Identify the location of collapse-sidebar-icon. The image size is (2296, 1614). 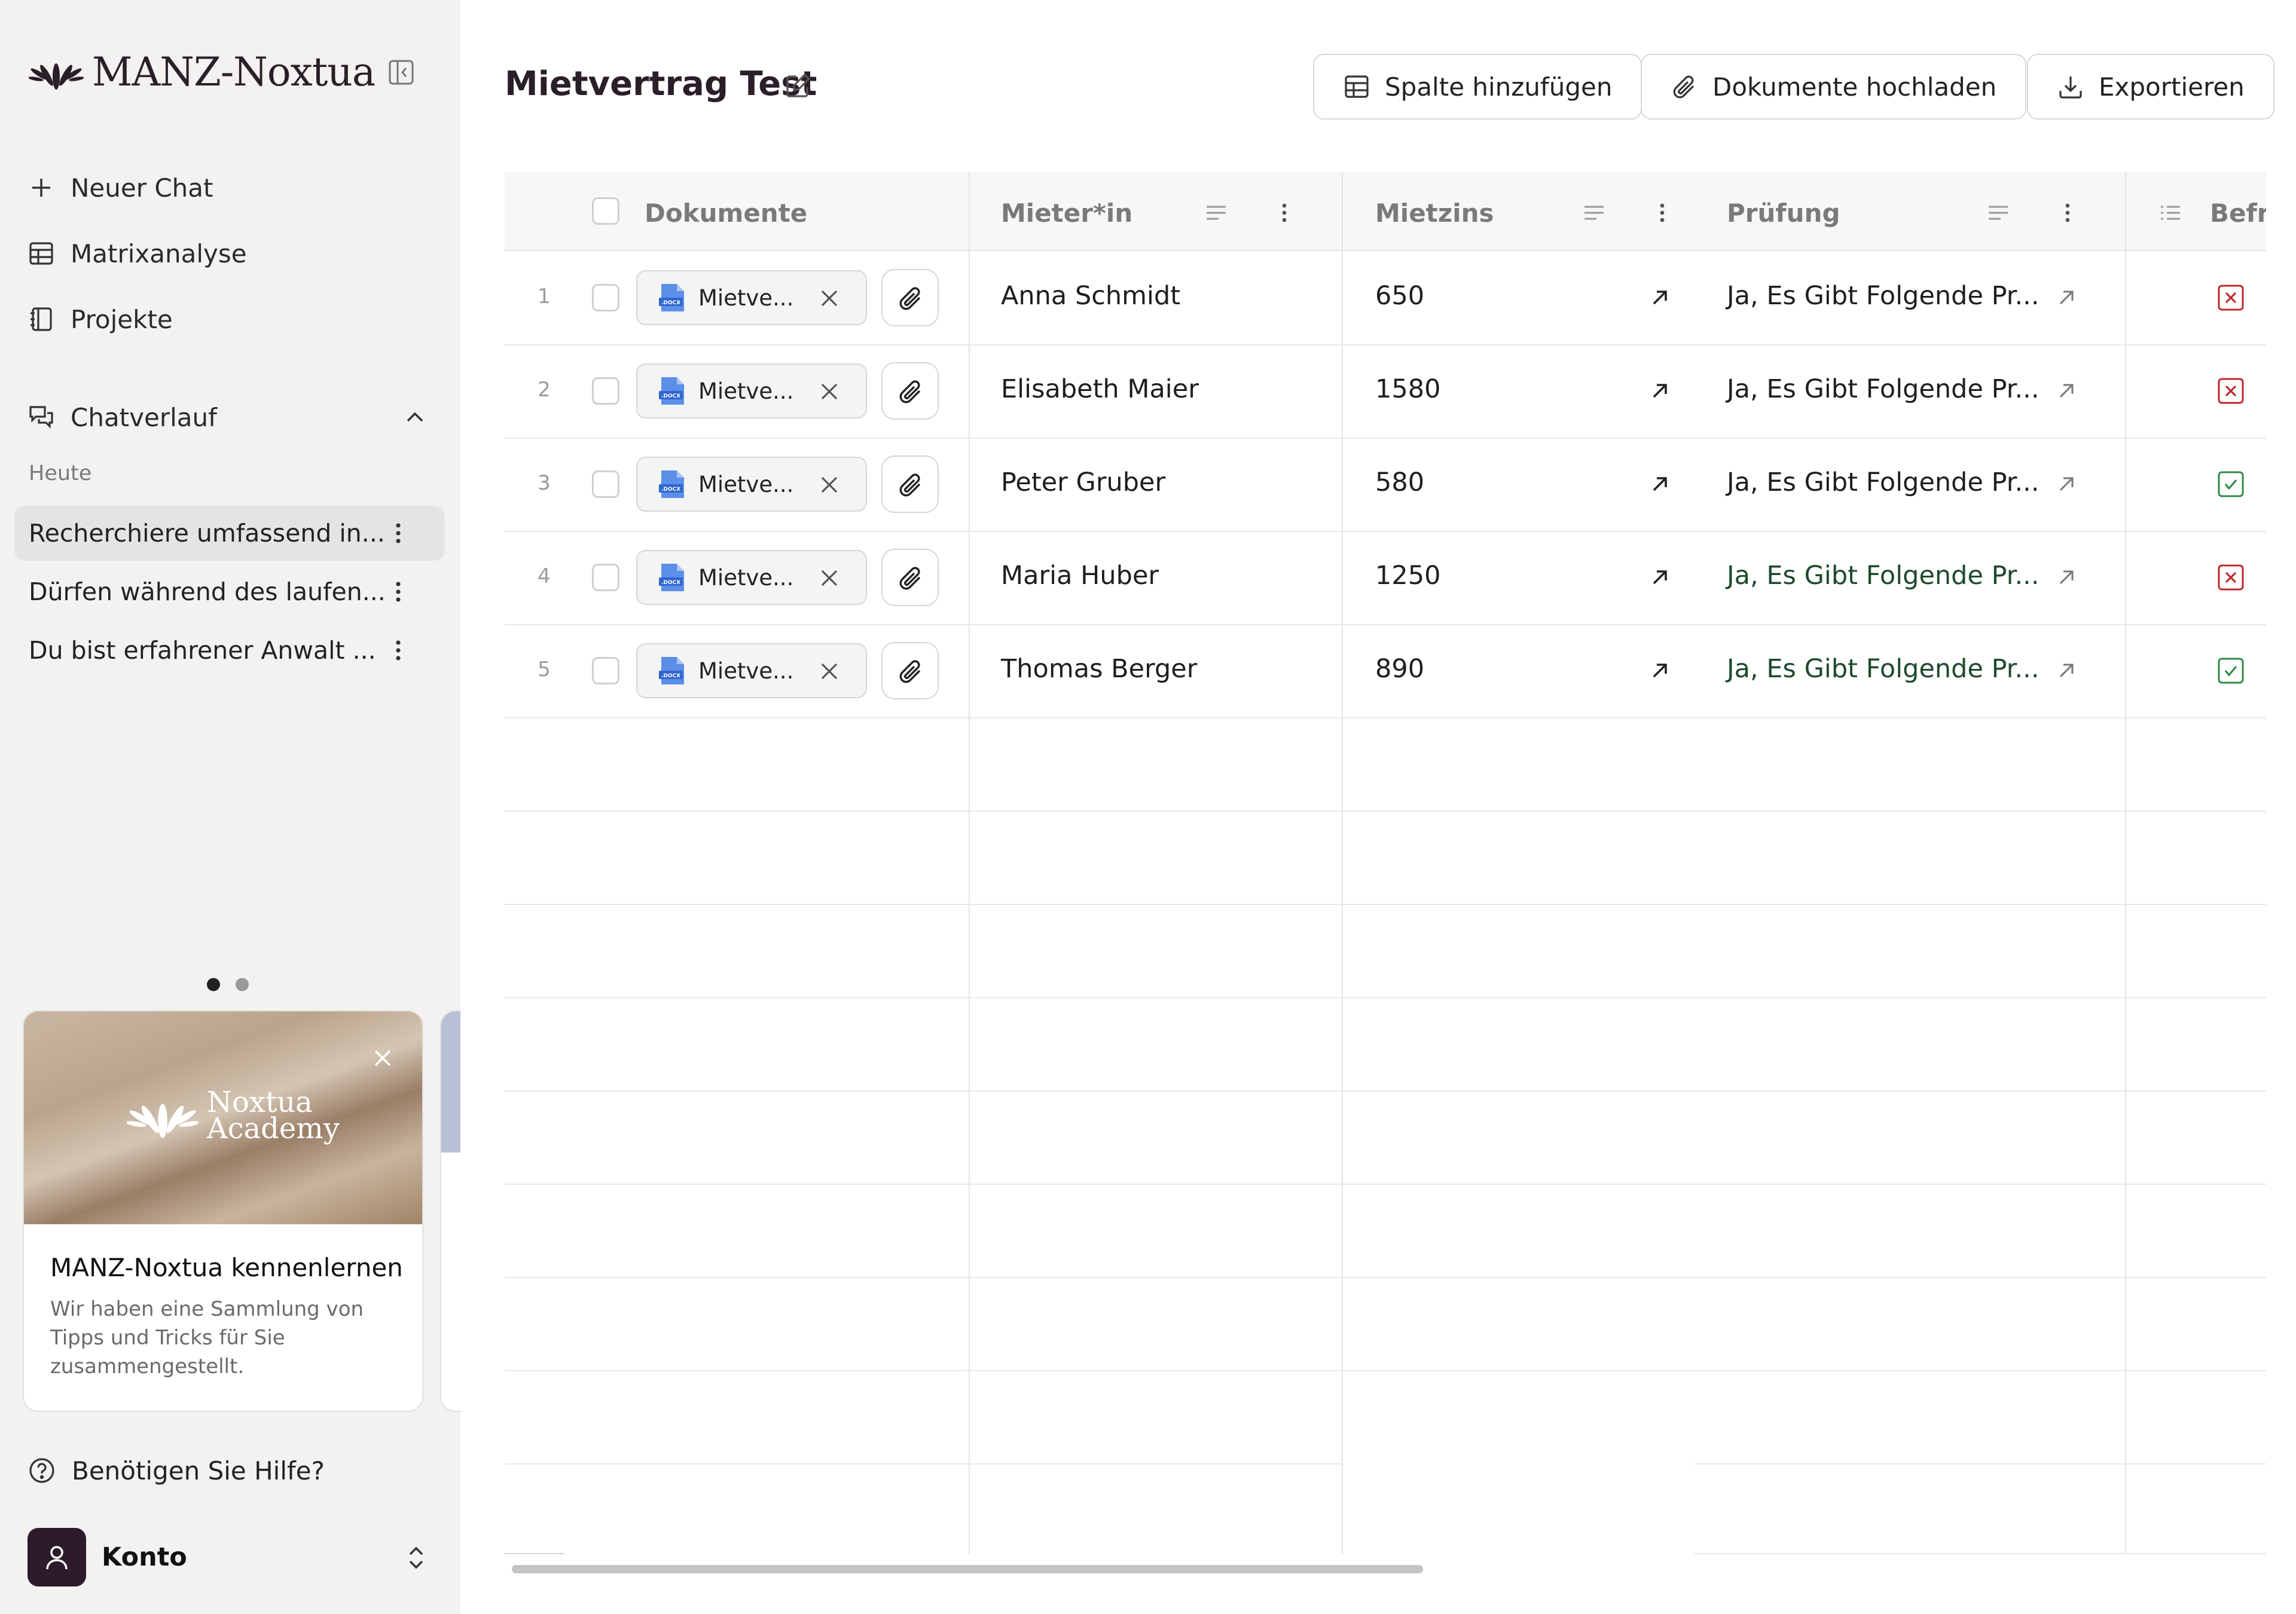
(401, 72).